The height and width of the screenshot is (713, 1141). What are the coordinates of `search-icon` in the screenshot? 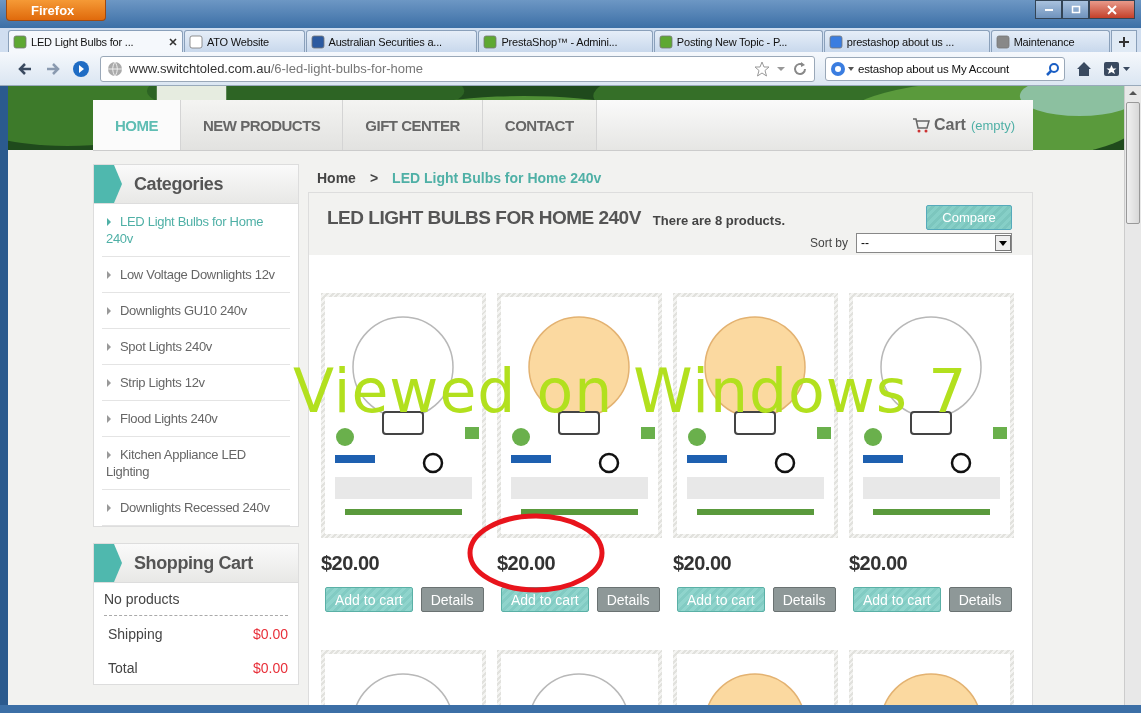 It's located at (1053, 68).